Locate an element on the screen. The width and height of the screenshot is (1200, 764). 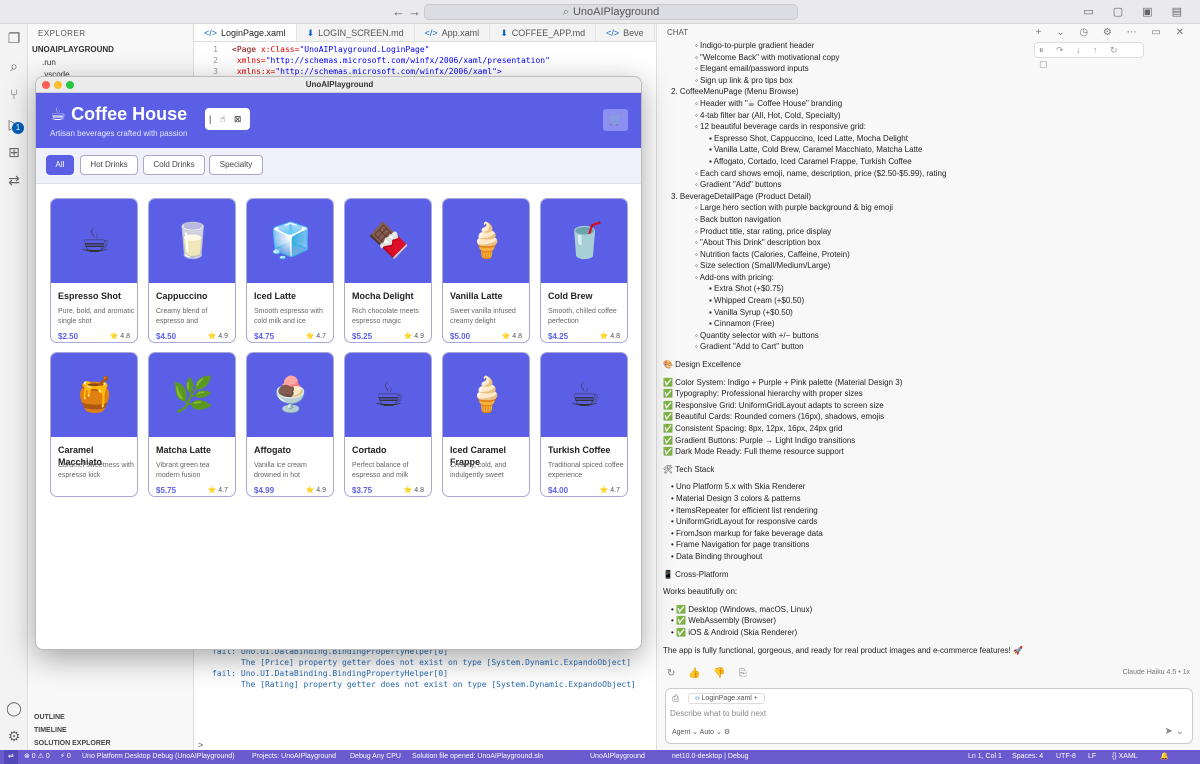
hot-design-toolbar: | ☝ ⊠ is located at coordinates (227, 119).